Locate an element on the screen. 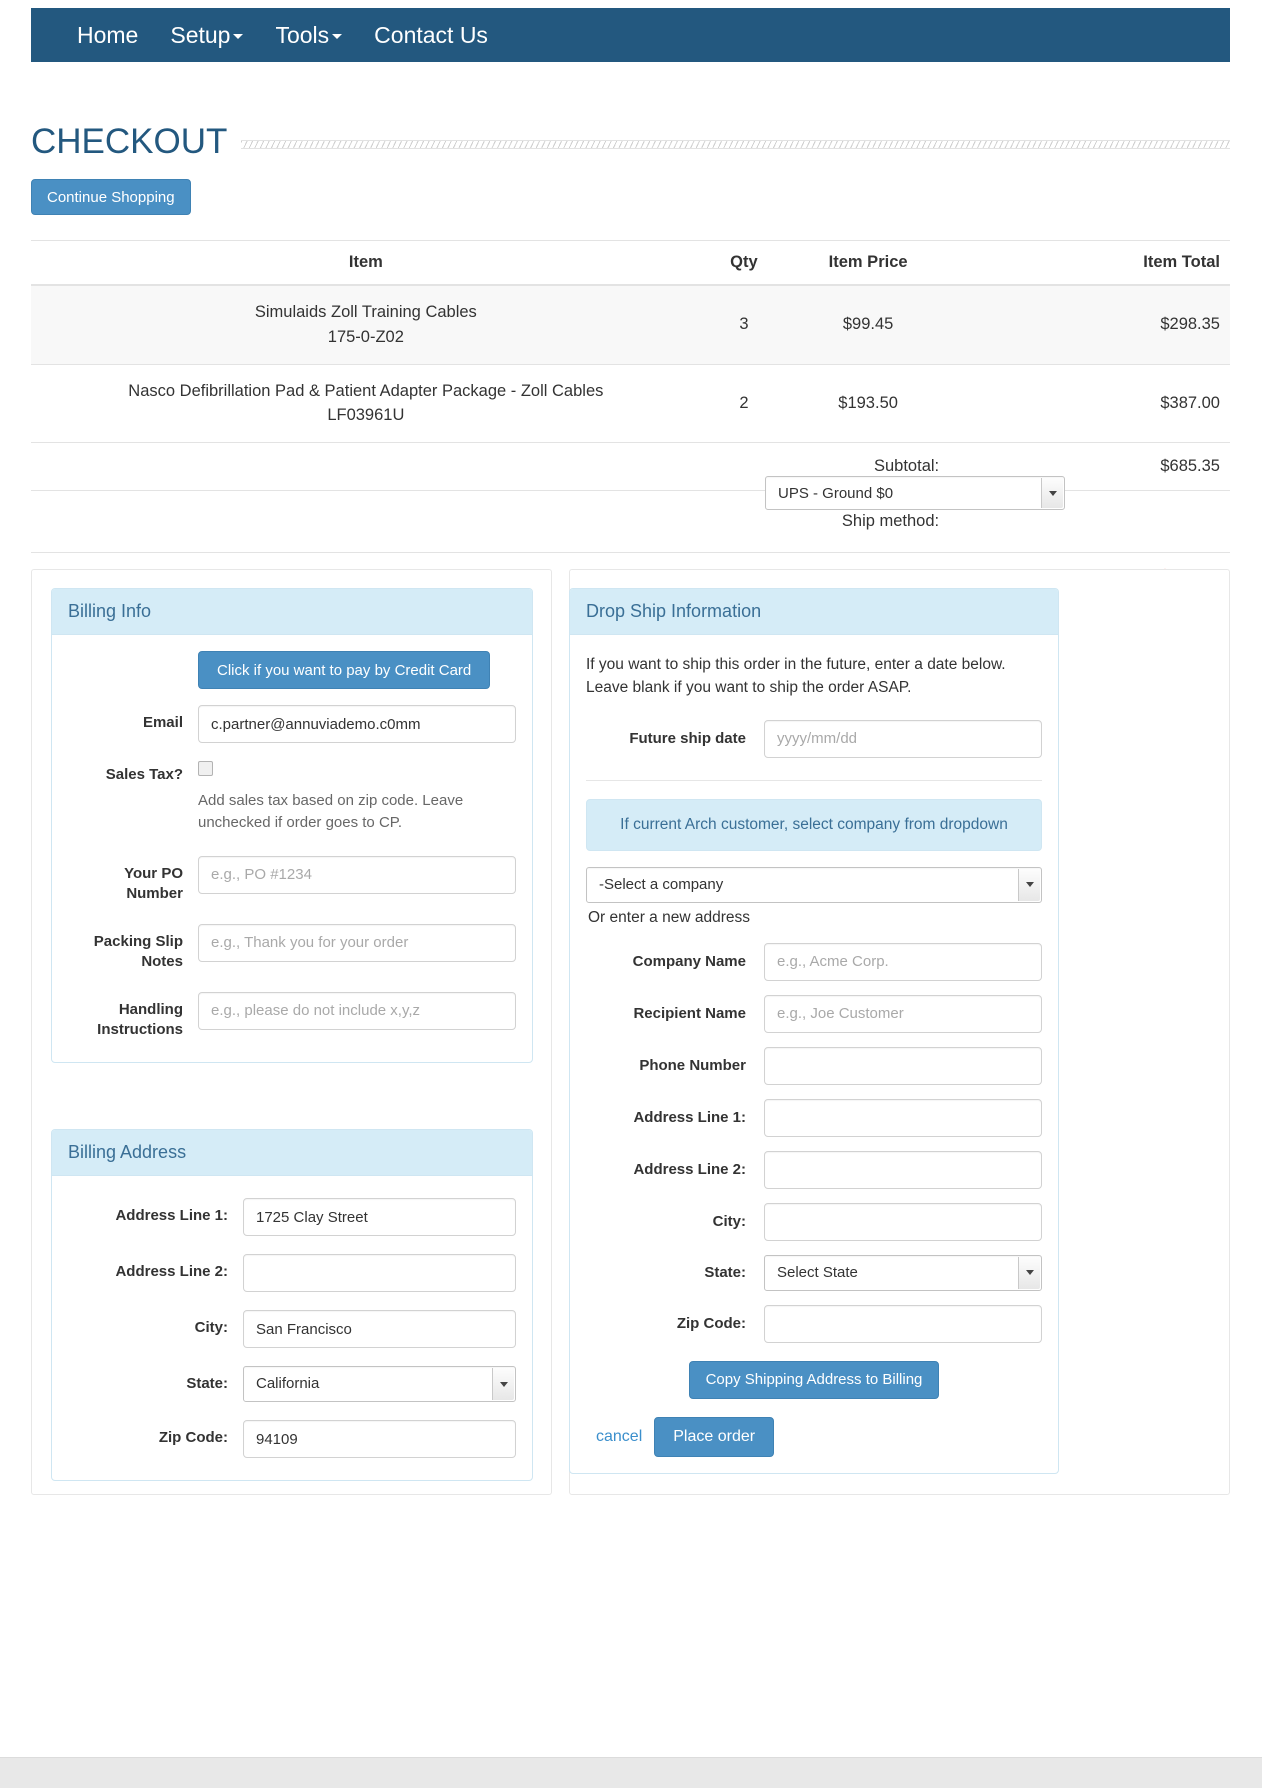 The width and height of the screenshot is (1262, 1788). email-control is located at coordinates (357, 724).